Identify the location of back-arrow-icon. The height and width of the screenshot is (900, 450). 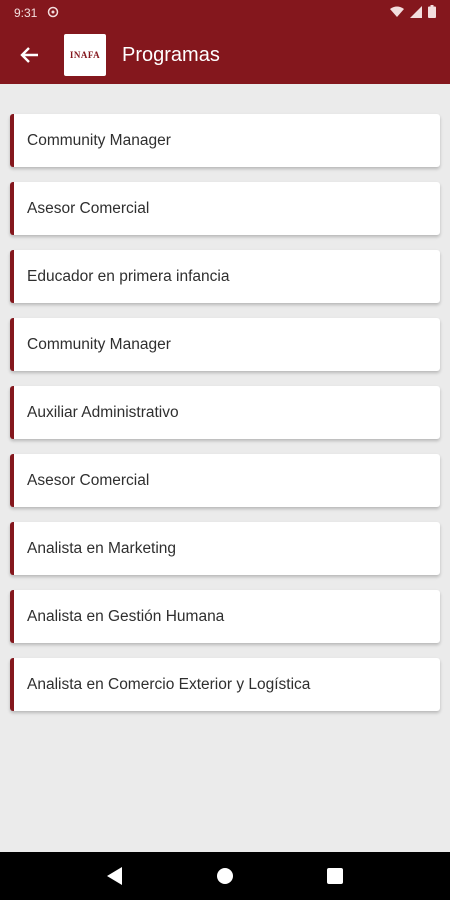
(29, 55).